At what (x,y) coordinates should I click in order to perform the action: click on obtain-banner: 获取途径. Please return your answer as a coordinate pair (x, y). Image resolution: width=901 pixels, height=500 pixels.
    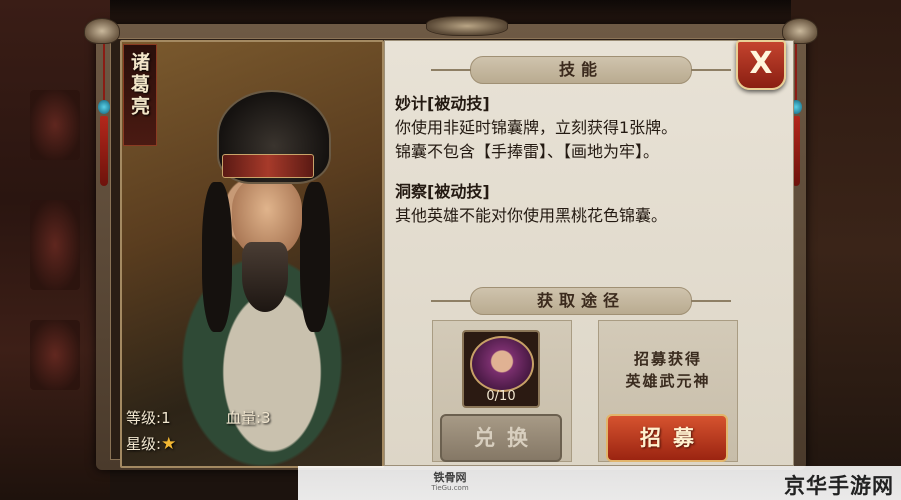
    Looking at the image, I should click on (581, 301).